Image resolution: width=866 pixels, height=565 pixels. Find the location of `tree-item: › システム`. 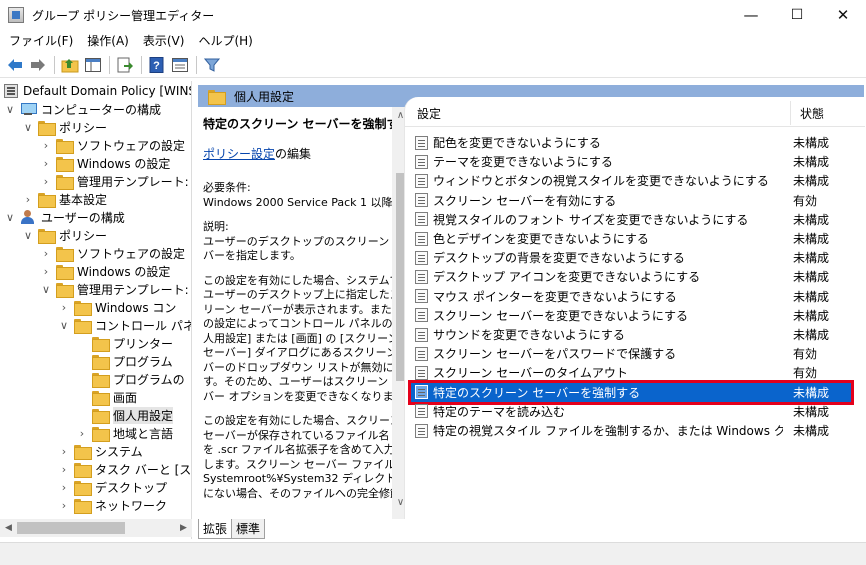

tree-item: › システム is located at coordinates (100, 451).